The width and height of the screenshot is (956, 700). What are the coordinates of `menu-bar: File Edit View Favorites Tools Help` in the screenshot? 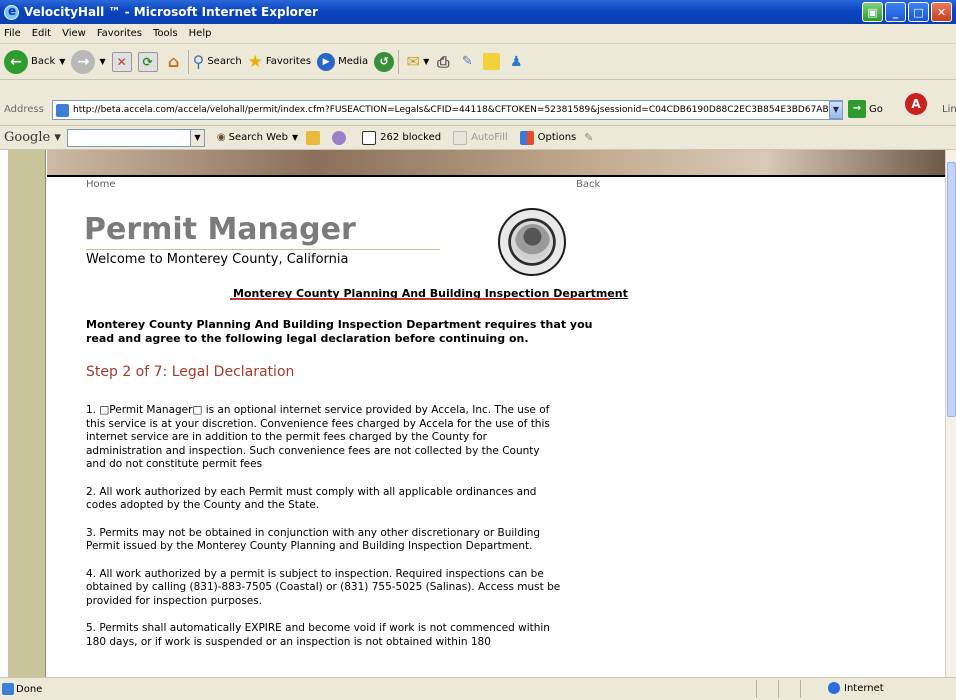 It's located at (478, 34).